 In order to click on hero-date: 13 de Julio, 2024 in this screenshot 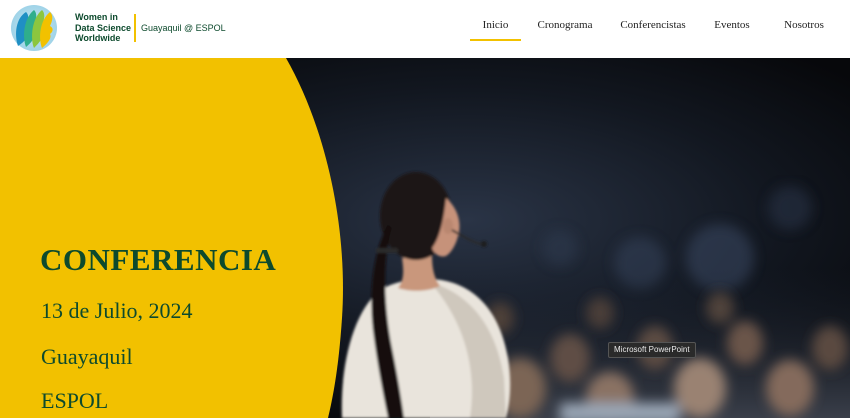, I will do `click(117, 310)`.